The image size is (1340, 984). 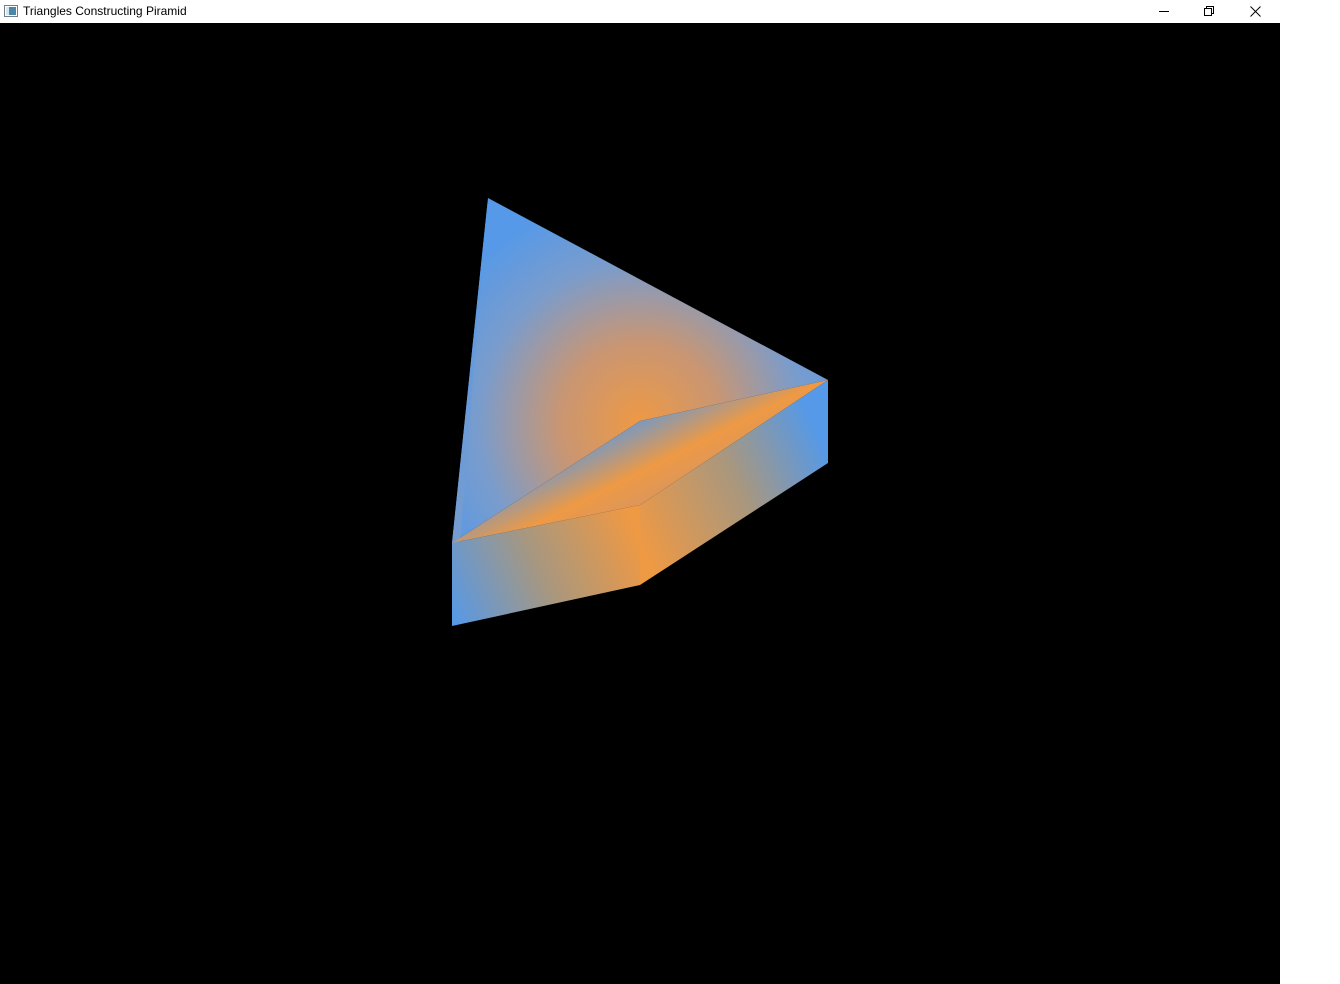 I want to click on minimize-button, so click(x=1164, y=11).